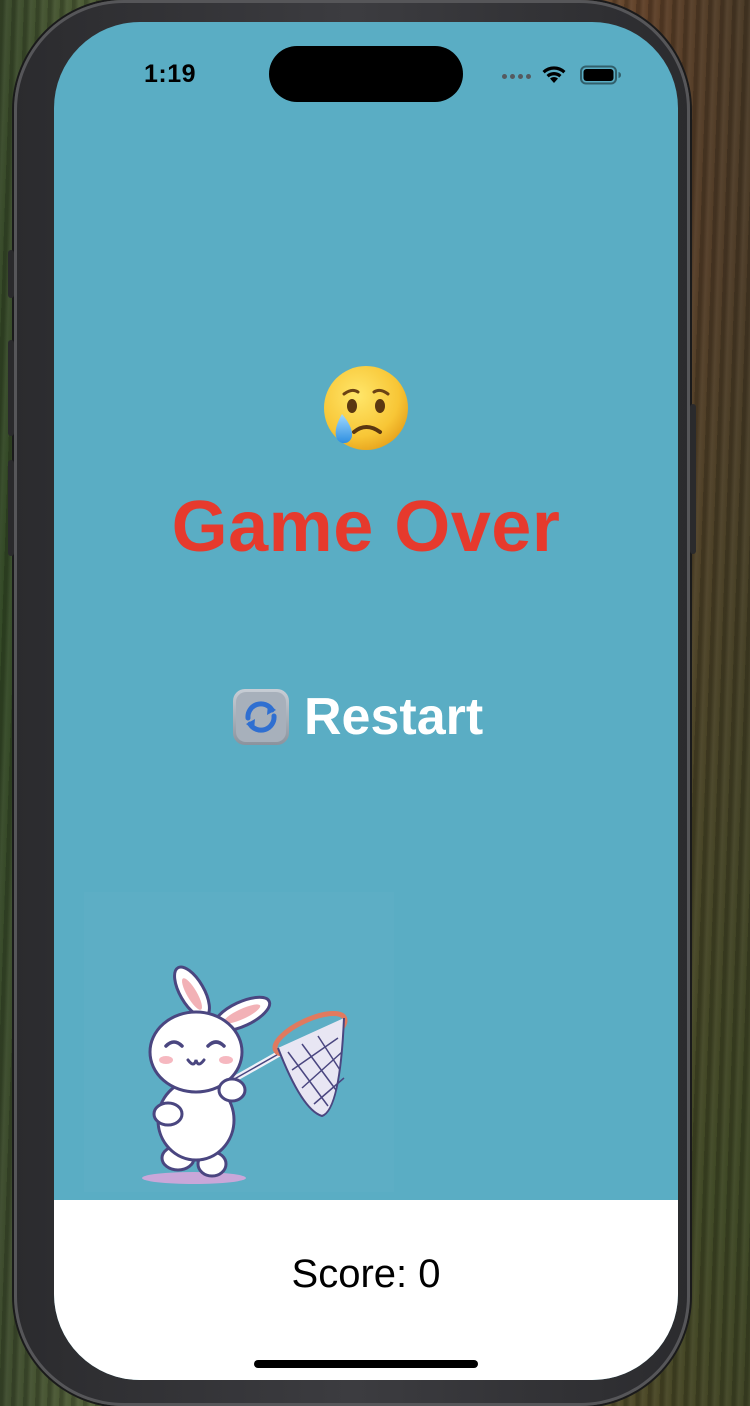 The width and height of the screenshot is (750, 1406). I want to click on power-button, so click(693, 479).